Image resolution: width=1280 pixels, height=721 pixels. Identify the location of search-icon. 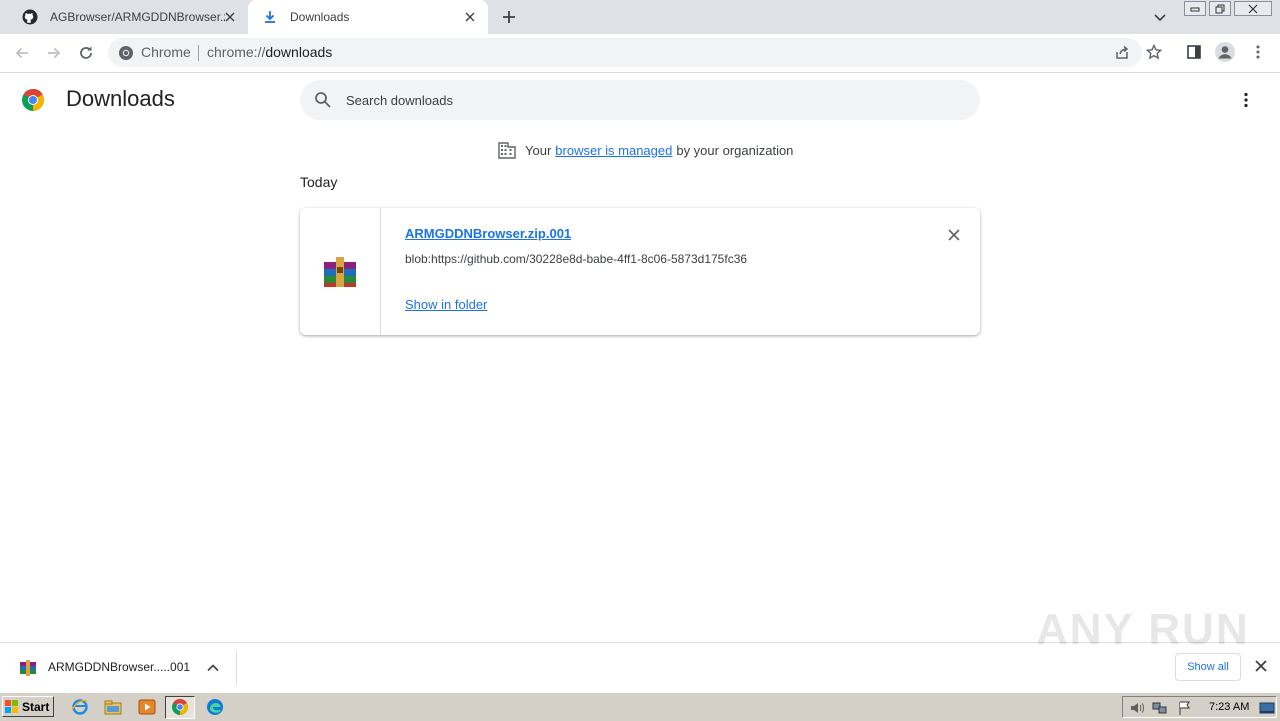
(323, 100).